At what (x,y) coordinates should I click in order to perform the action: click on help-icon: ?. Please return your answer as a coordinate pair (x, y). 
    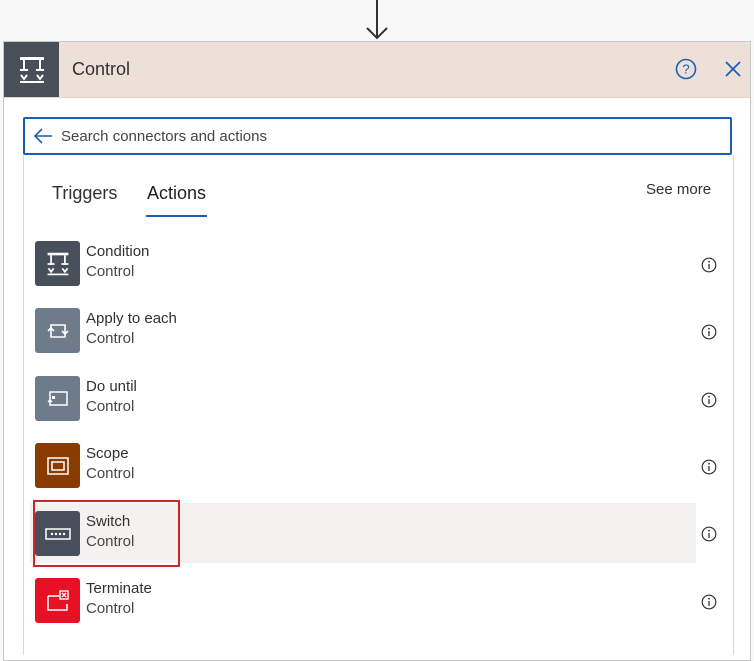
    Looking at the image, I should click on (686, 69).